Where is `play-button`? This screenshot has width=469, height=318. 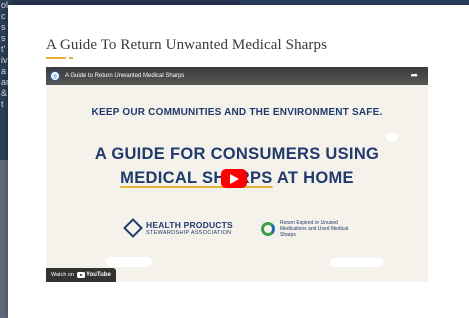 play-button is located at coordinates (234, 178).